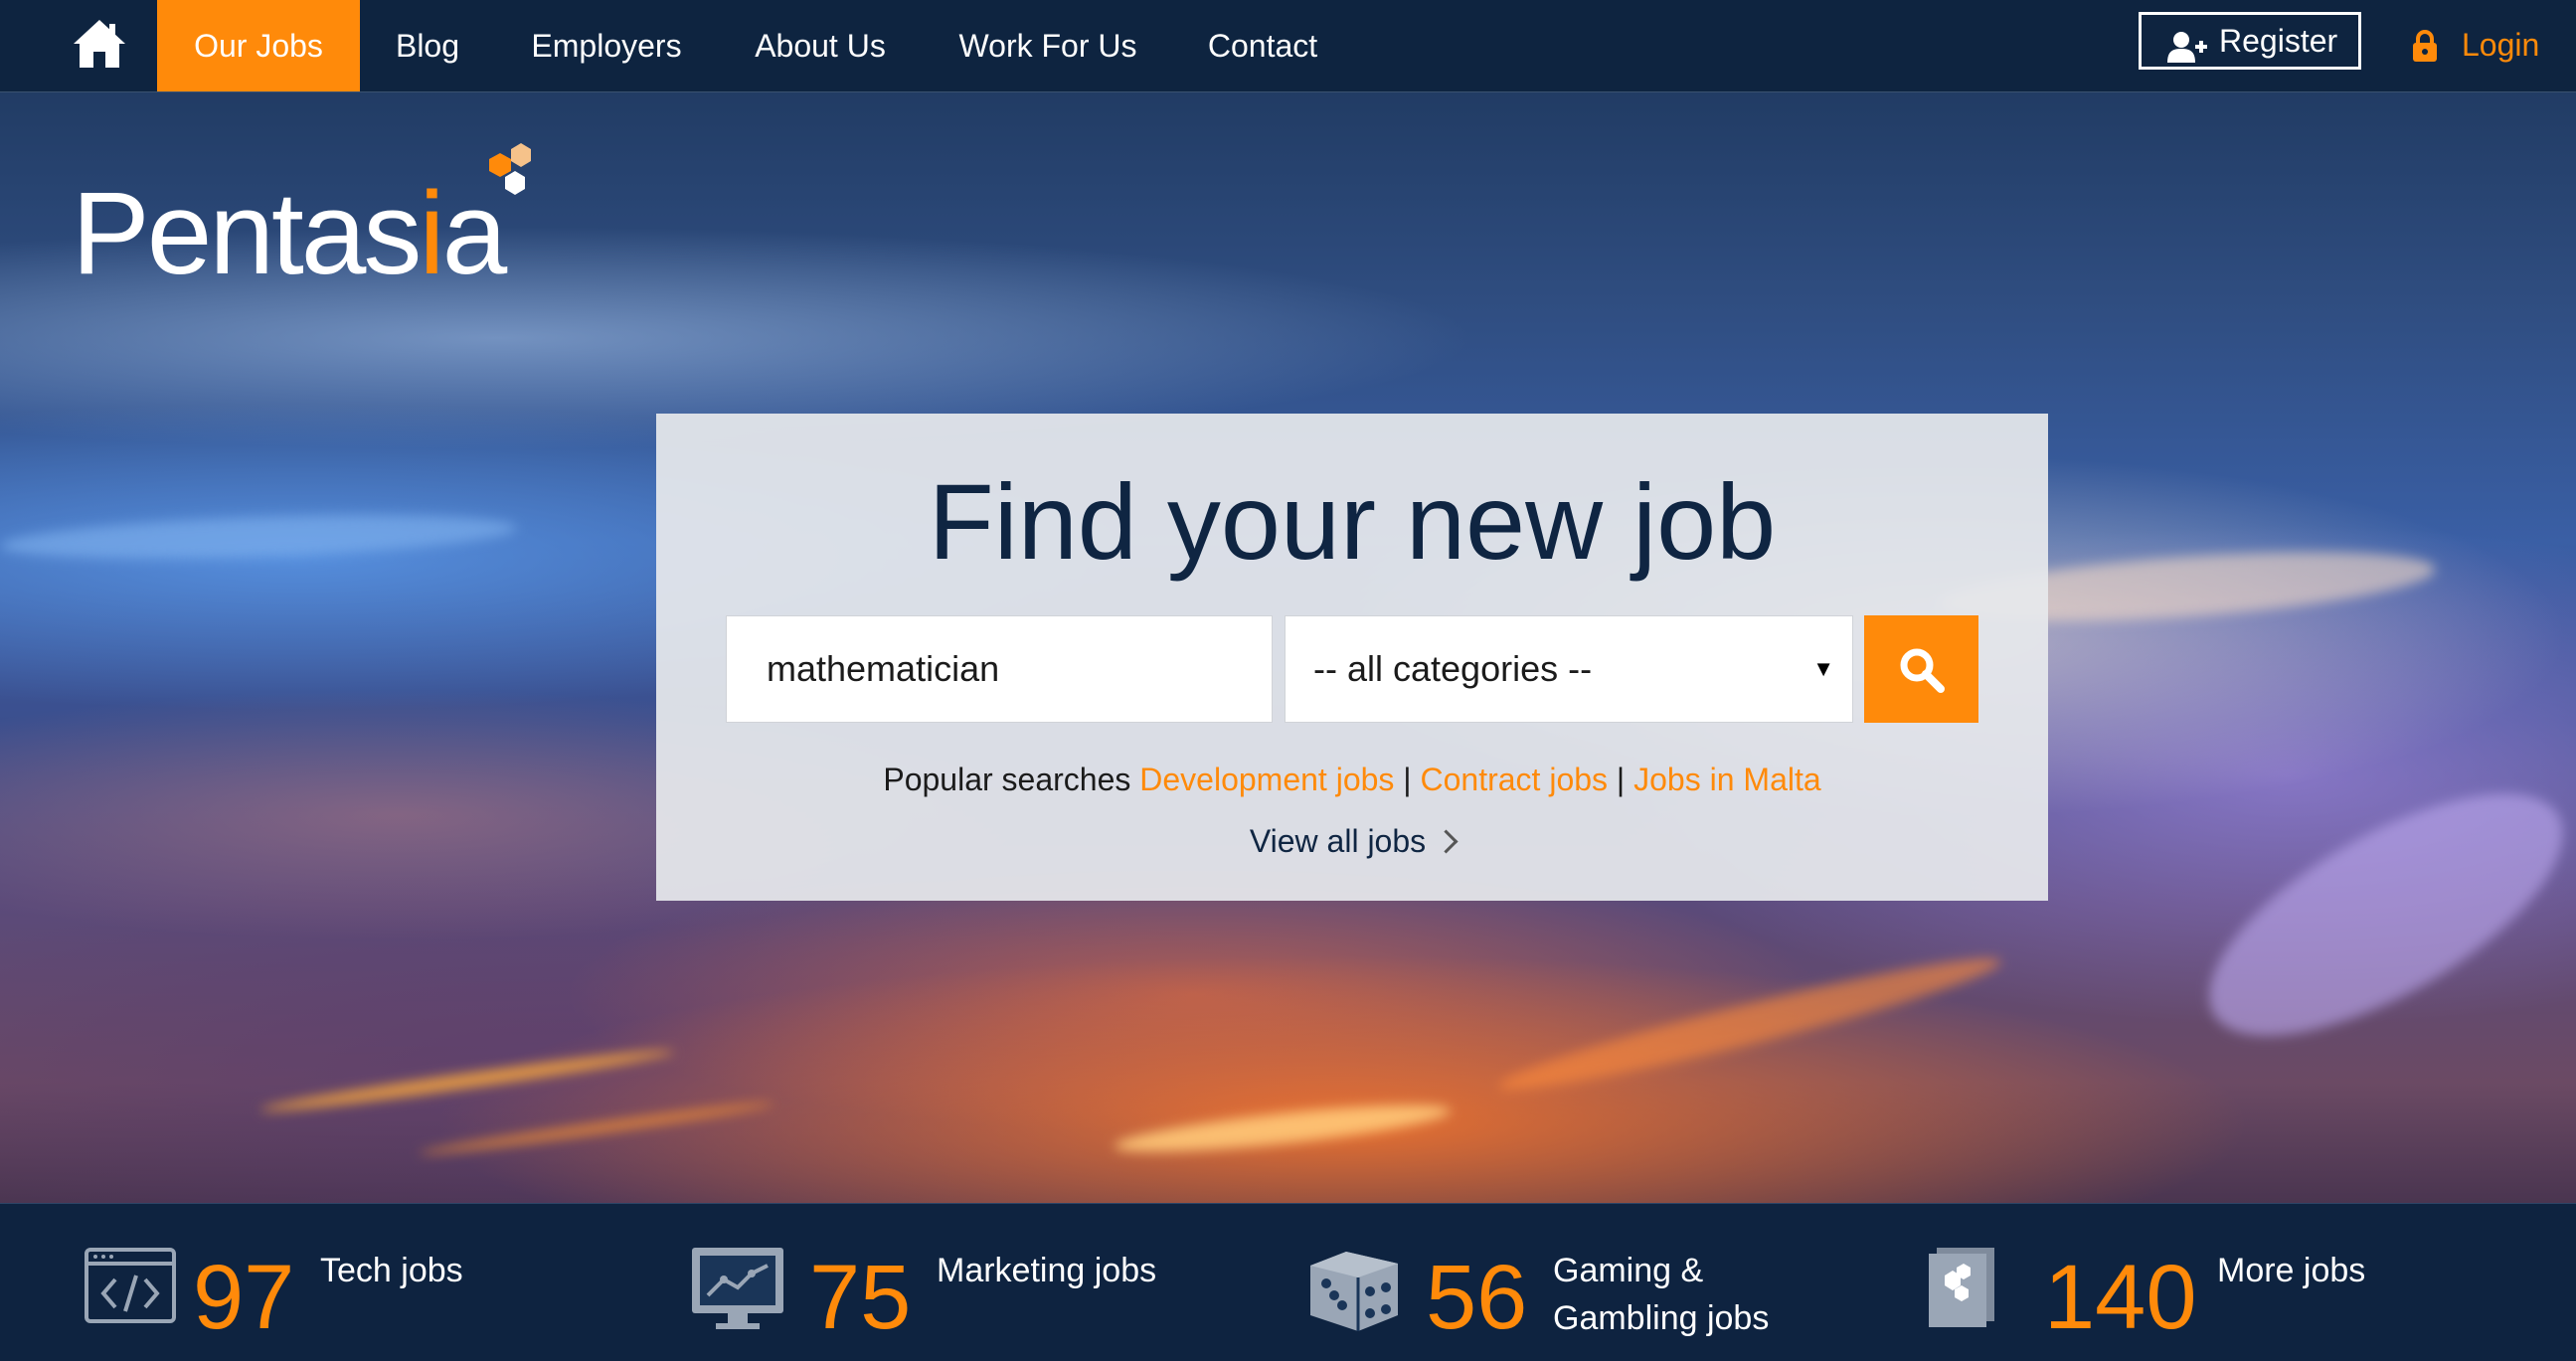 The image size is (2576, 1361). I want to click on nav-item-blog: Blog, so click(427, 45).